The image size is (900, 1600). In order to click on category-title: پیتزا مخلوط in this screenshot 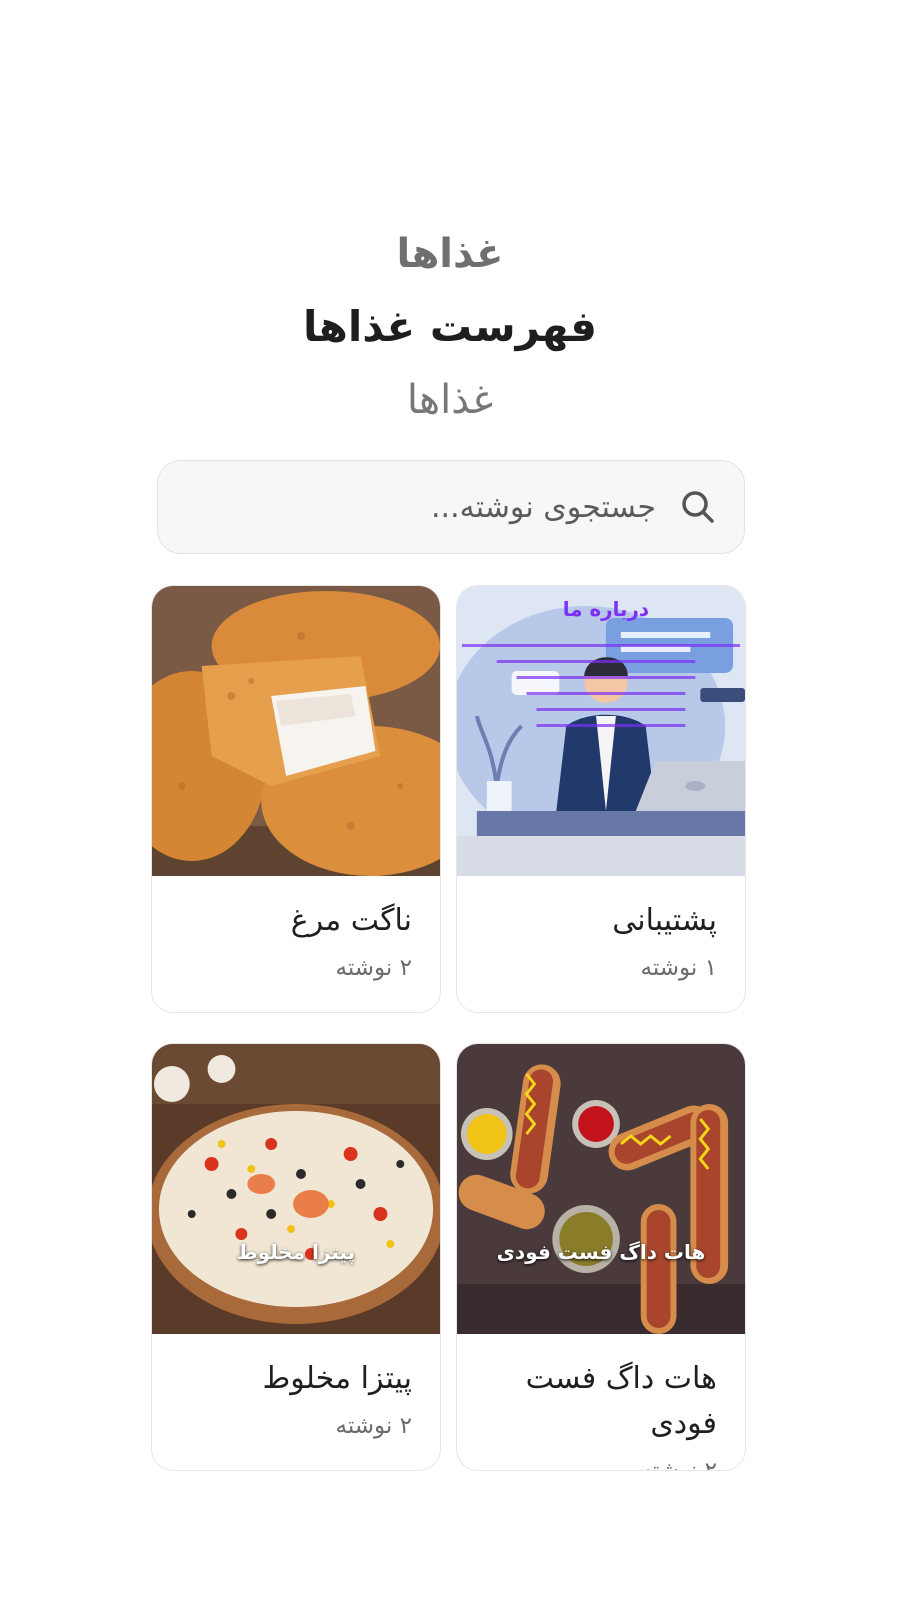, I will do `click(296, 1378)`.